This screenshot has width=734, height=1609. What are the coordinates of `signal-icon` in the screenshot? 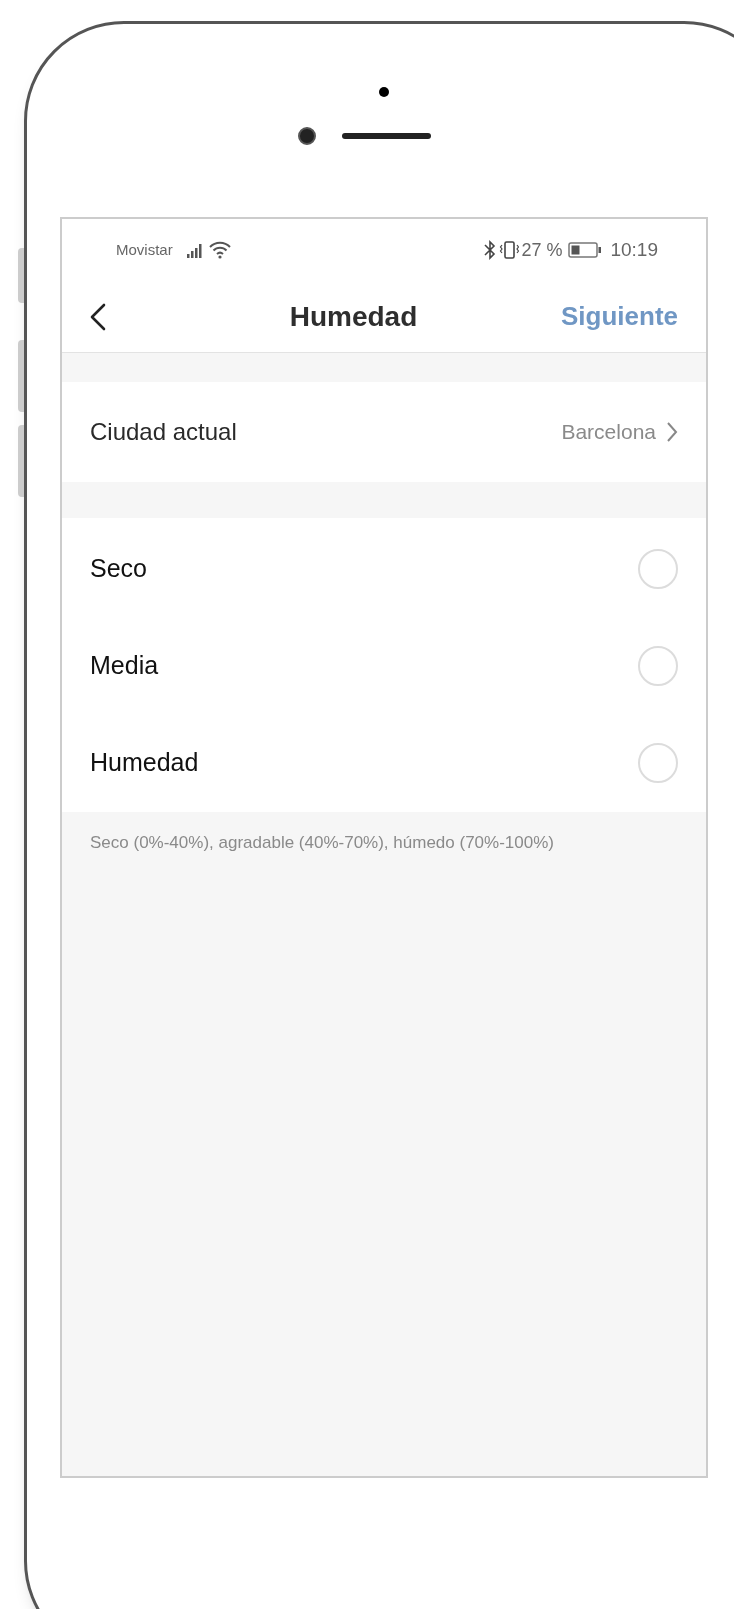 It's located at (195, 250).